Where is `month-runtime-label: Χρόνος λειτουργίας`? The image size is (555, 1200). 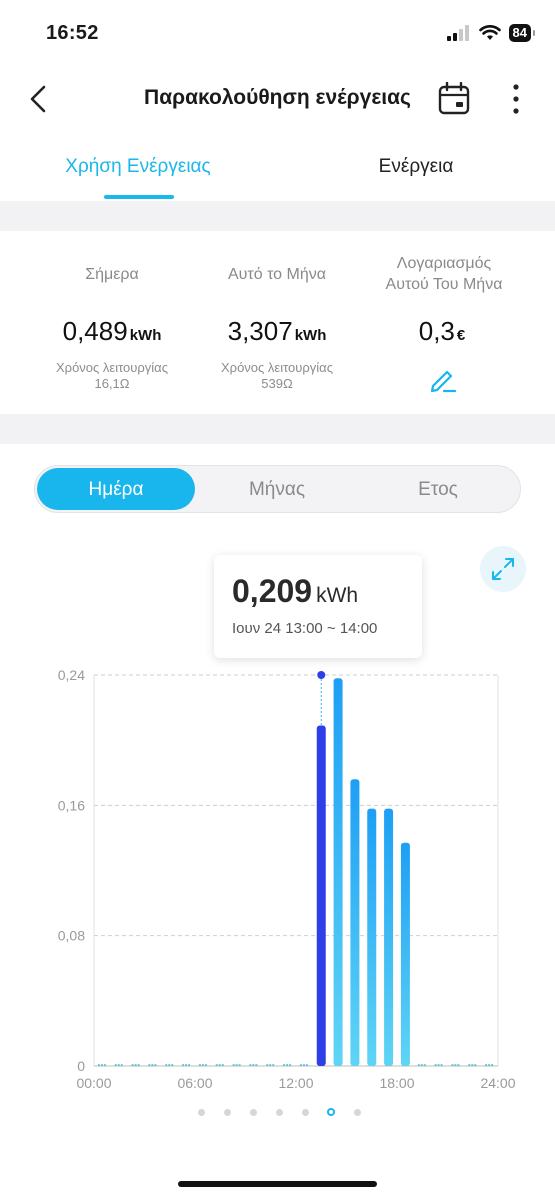
month-runtime-label: Χρόνος λειτουργίας is located at coordinates (277, 367).